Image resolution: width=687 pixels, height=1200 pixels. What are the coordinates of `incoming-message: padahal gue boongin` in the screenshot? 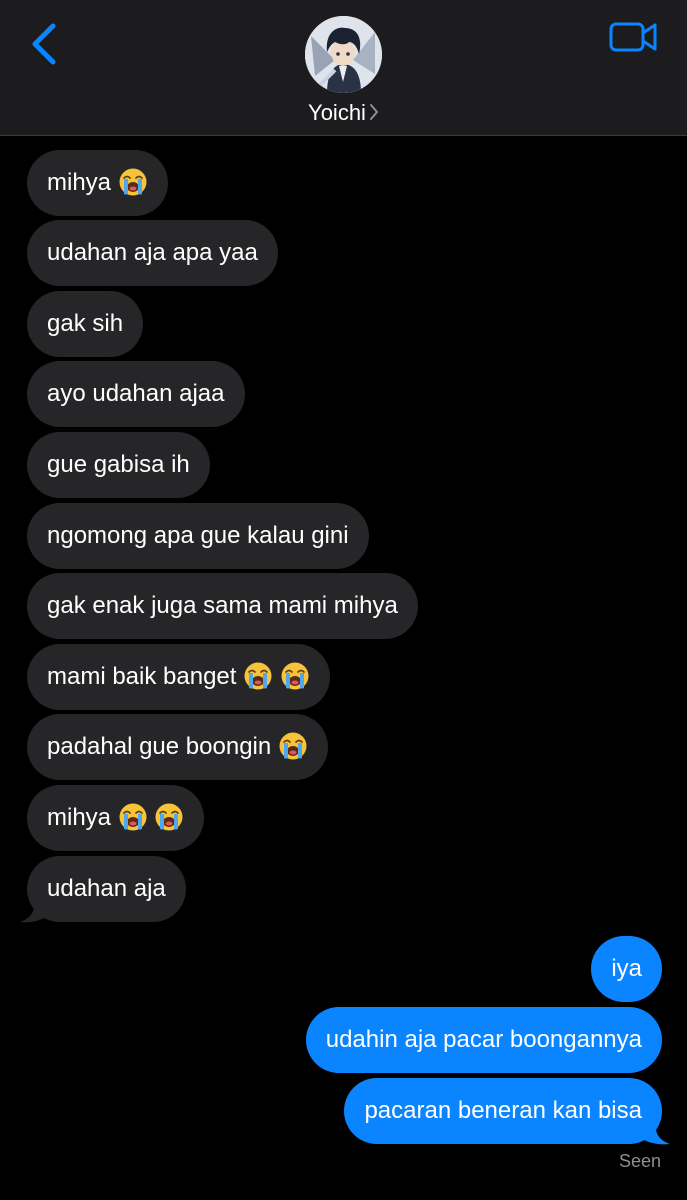 It's located at (177, 747).